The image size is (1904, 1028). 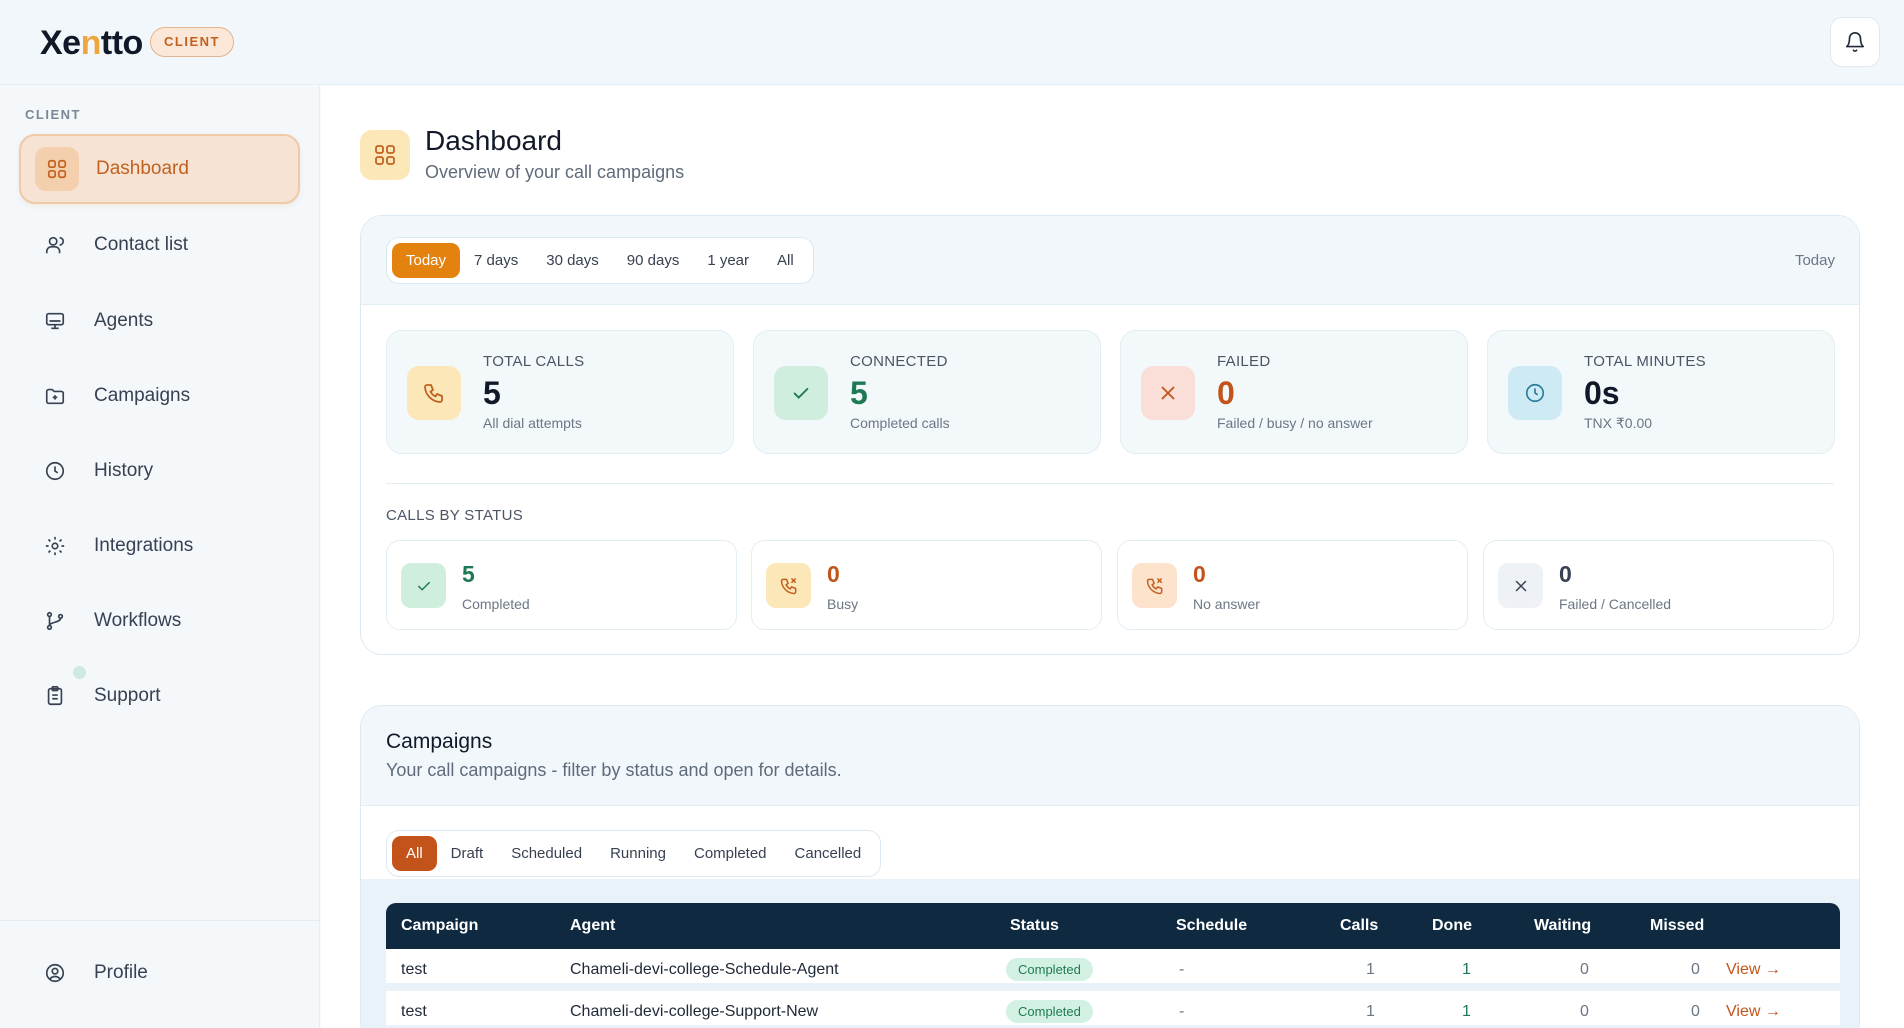 What do you see at coordinates (1658, 585) in the screenshot?
I see `status-failed-cancelled: 0 Failed / Cancelled` at bounding box center [1658, 585].